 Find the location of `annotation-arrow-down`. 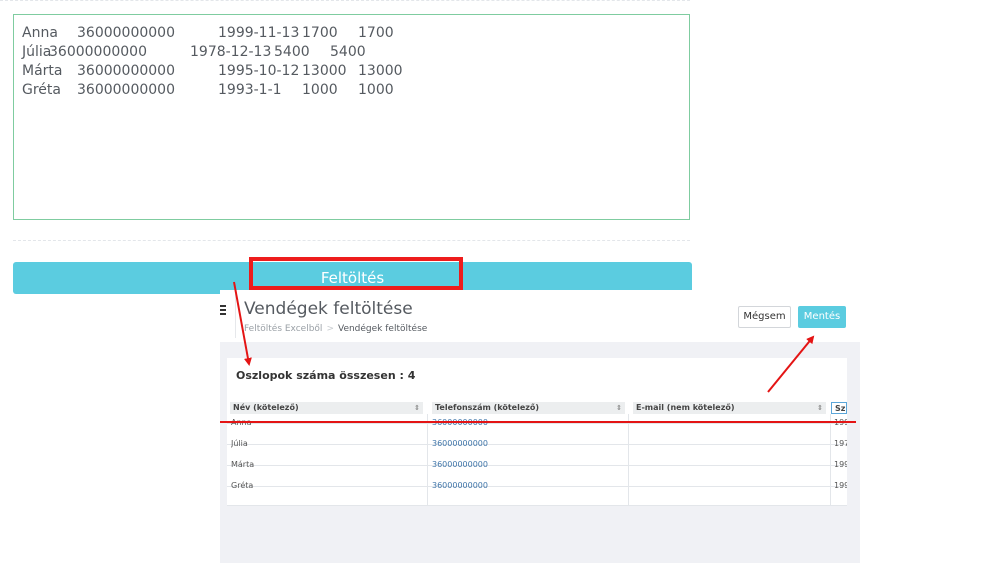

annotation-arrow-down is located at coordinates (242, 323).